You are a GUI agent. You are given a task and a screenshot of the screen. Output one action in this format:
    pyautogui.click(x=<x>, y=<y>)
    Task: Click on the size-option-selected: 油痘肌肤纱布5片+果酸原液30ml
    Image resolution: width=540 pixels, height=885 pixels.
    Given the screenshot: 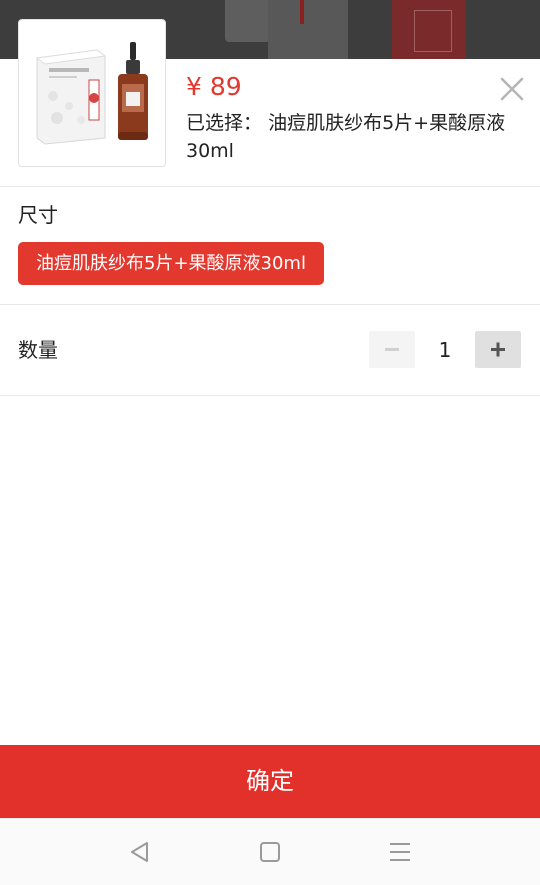 What is the action you would take?
    pyautogui.click(x=171, y=263)
    